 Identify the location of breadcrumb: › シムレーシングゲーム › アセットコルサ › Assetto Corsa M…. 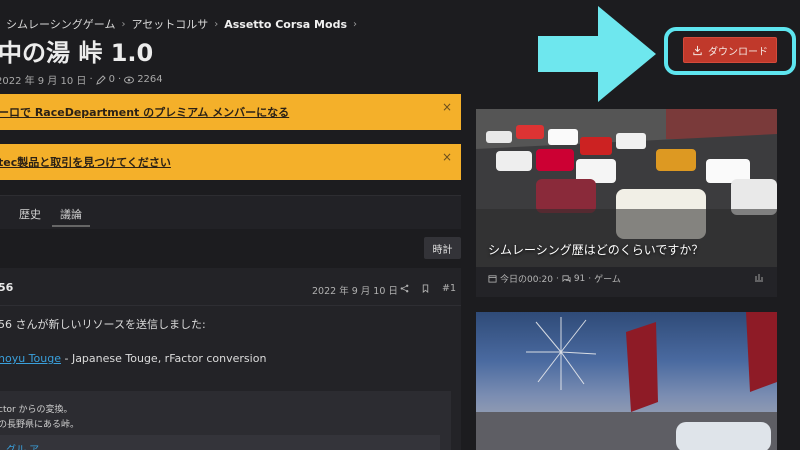
(178, 24).